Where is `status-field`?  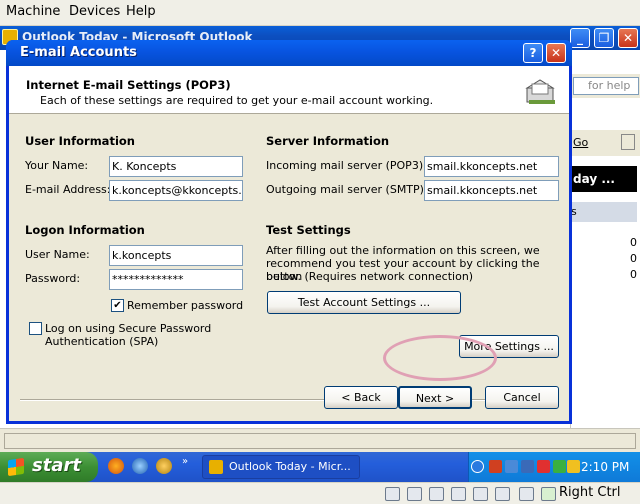
status-field is located at coordinates (320, 441).